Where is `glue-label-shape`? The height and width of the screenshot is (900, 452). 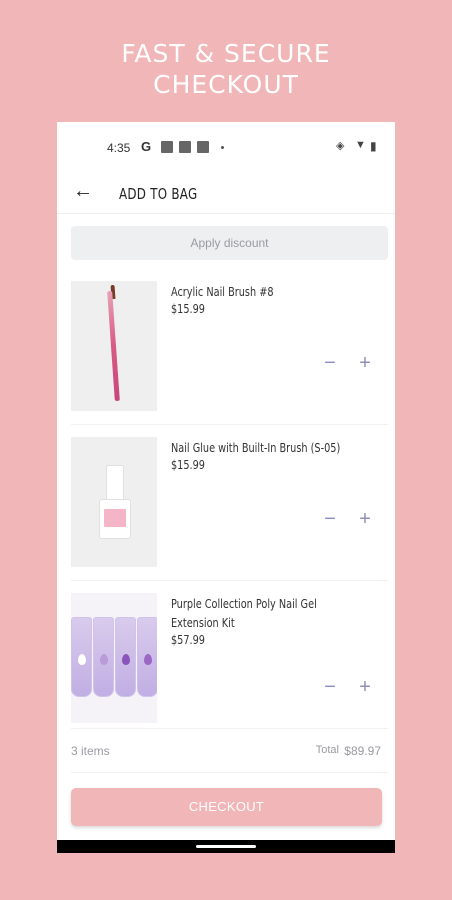 glue-label-shape is located at coordinates (115, 518).